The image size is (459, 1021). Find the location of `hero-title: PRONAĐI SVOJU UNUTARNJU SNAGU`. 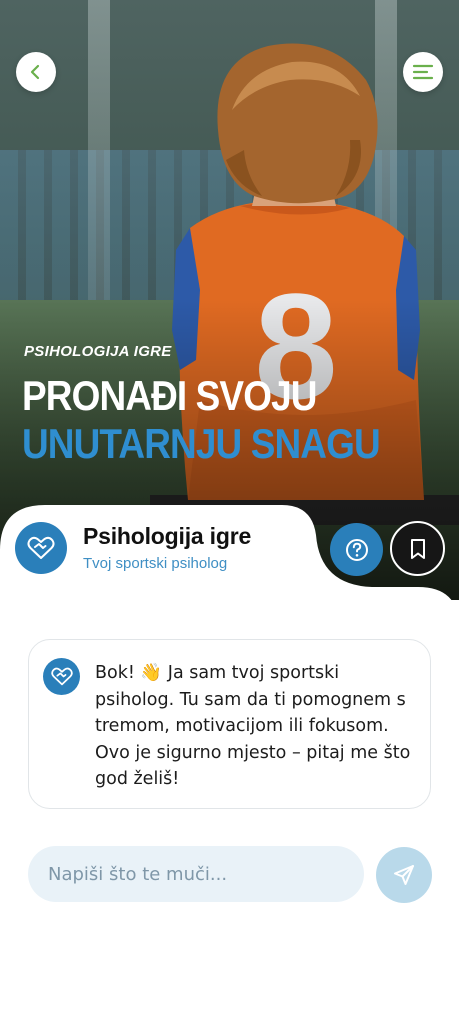

hero-title: PRONAĐI SVOJU UNUTARNJU SNAGU is located at coordinates (201, 420).